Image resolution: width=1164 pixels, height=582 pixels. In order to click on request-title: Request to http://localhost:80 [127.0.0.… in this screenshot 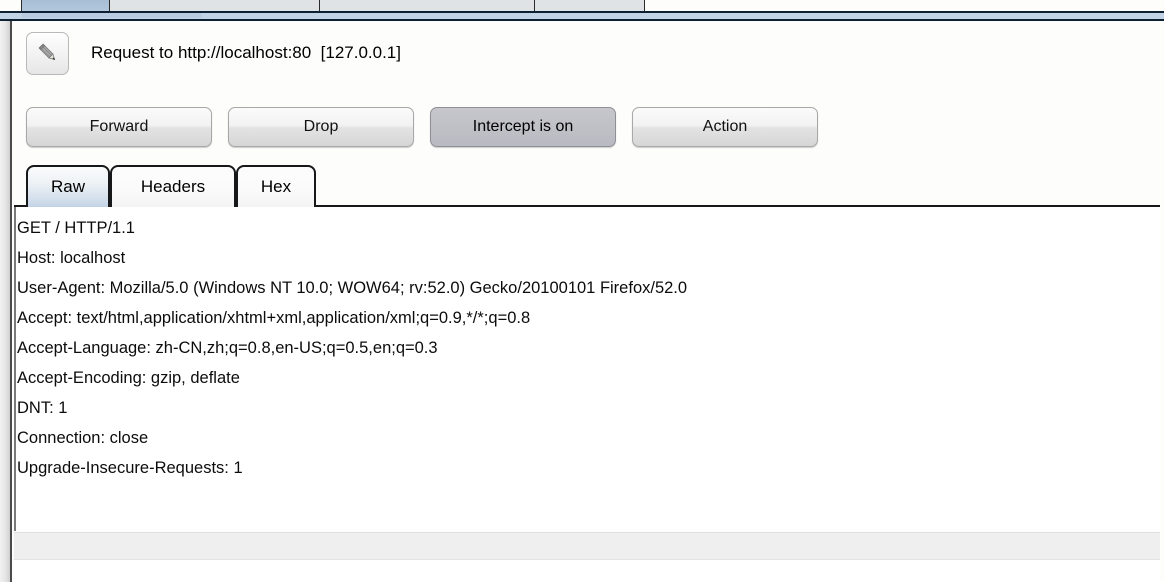, I will do `click(246, 52)`.